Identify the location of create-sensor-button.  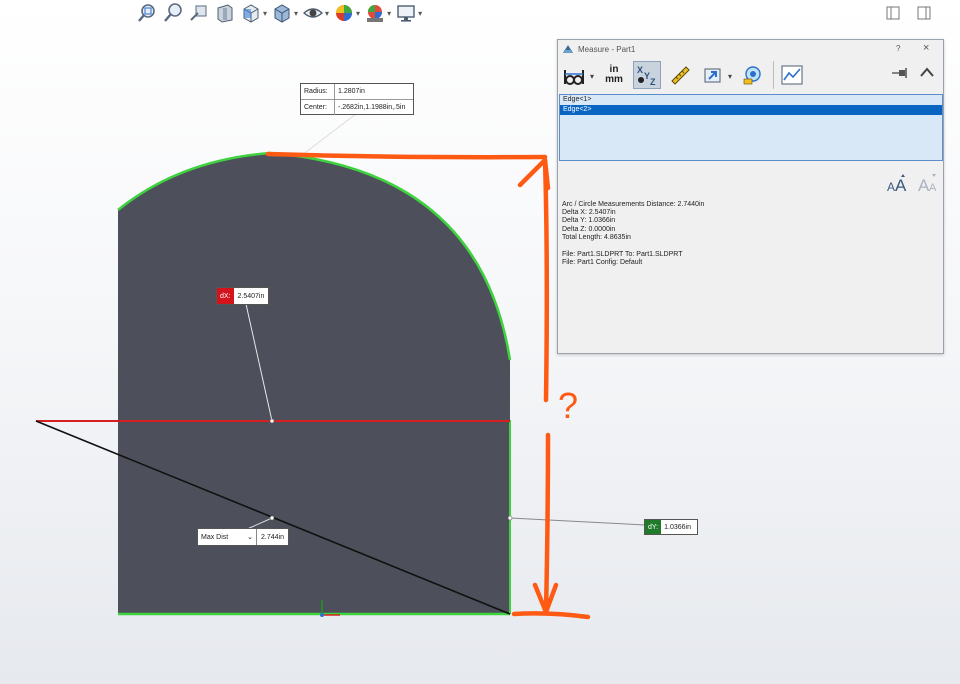
(789, 75).